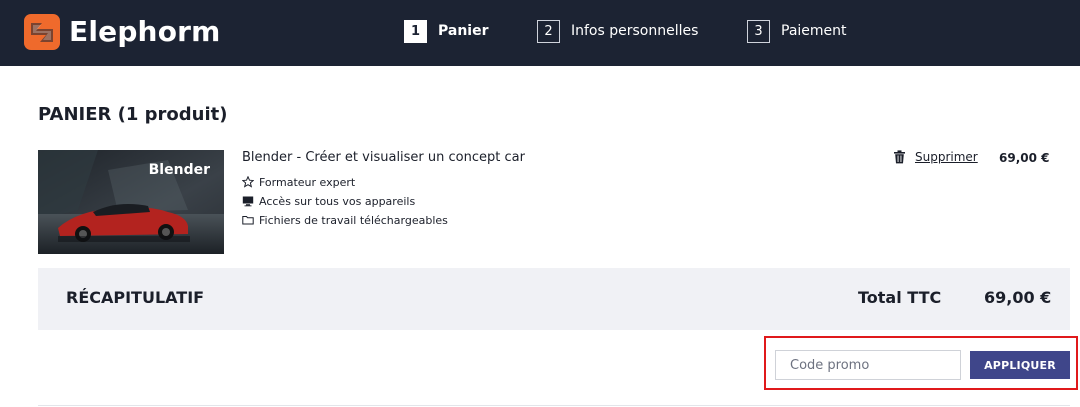 Image resolution: width=1080 pixels, height=407 pixels. I want to click on step-label: Panier, so click(463, 31).